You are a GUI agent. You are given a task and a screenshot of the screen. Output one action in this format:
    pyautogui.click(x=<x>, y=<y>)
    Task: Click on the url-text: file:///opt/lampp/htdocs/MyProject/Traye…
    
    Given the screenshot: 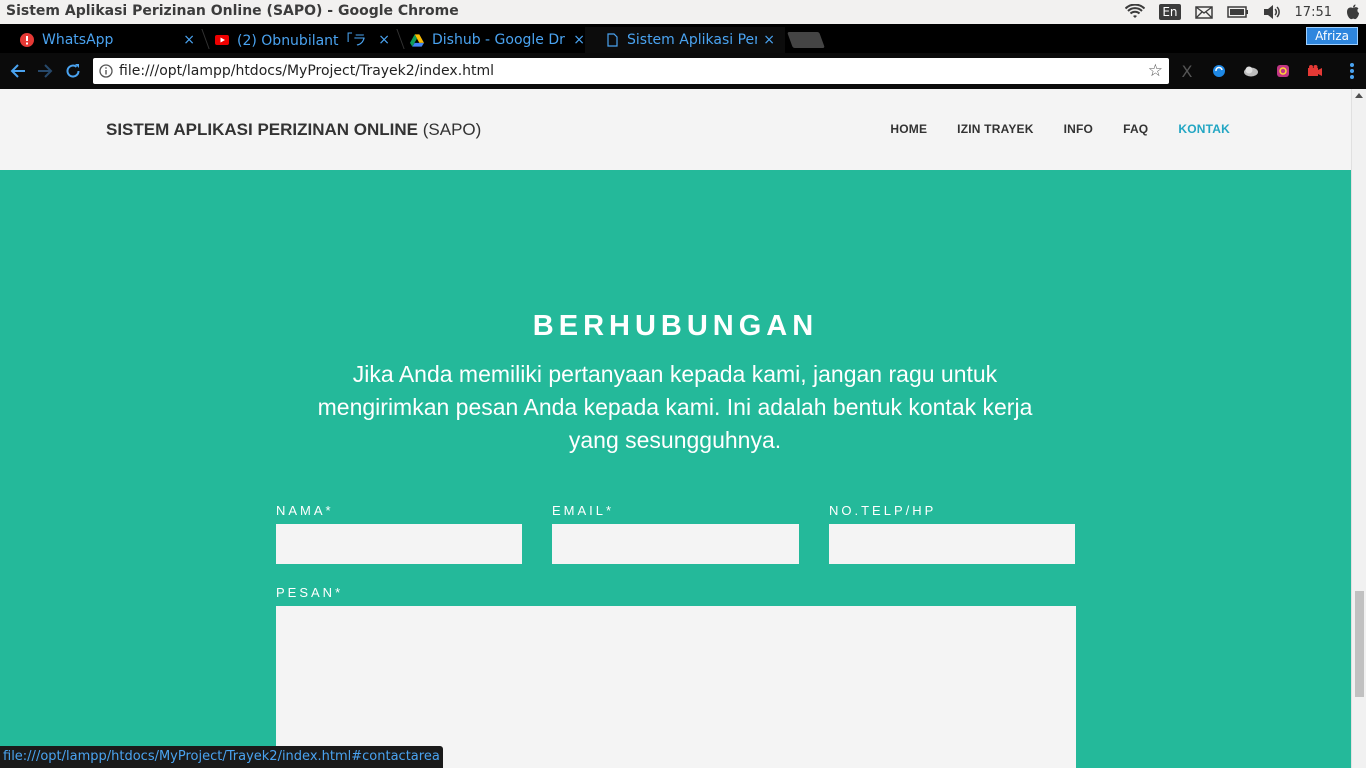 What is the action you would take?
    pyautogui.click(x=306, y=71)
    